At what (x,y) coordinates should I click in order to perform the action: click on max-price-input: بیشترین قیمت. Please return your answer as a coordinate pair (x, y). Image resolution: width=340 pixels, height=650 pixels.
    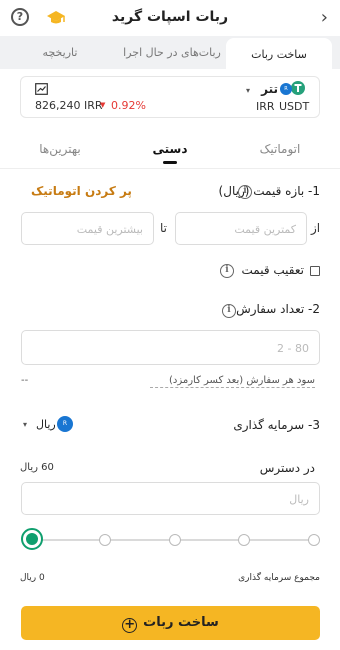
    Looking at the image, I should click on (87, 228).